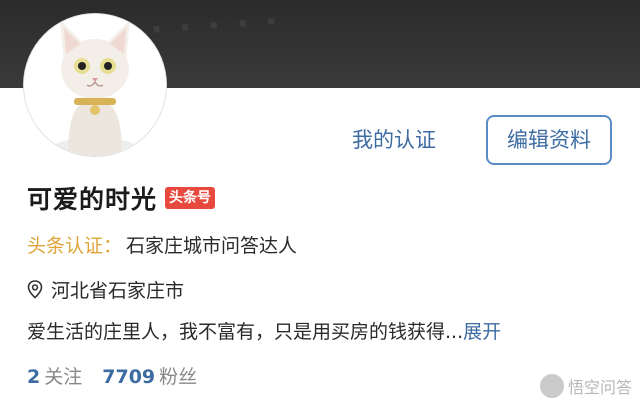 This screenshot has height=406, width=640. What do you see at coordinates (178, 377) in the screenshot?
I see `followers-label: 粉丝` at bounding box center [178, 377].